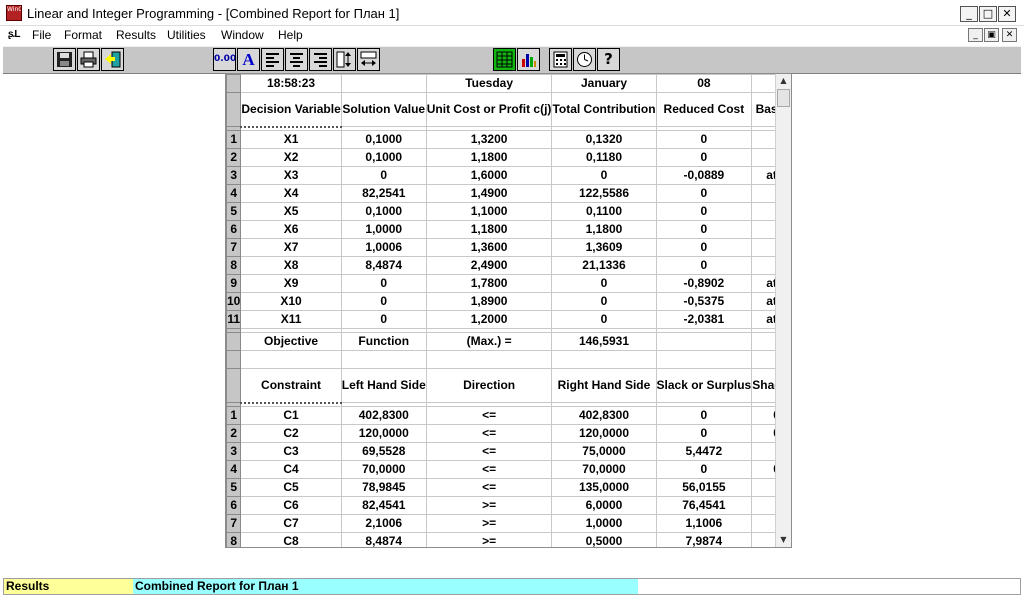 The image size is (1024, 600). I want to click on table-cell: X7, so click(291, 247).